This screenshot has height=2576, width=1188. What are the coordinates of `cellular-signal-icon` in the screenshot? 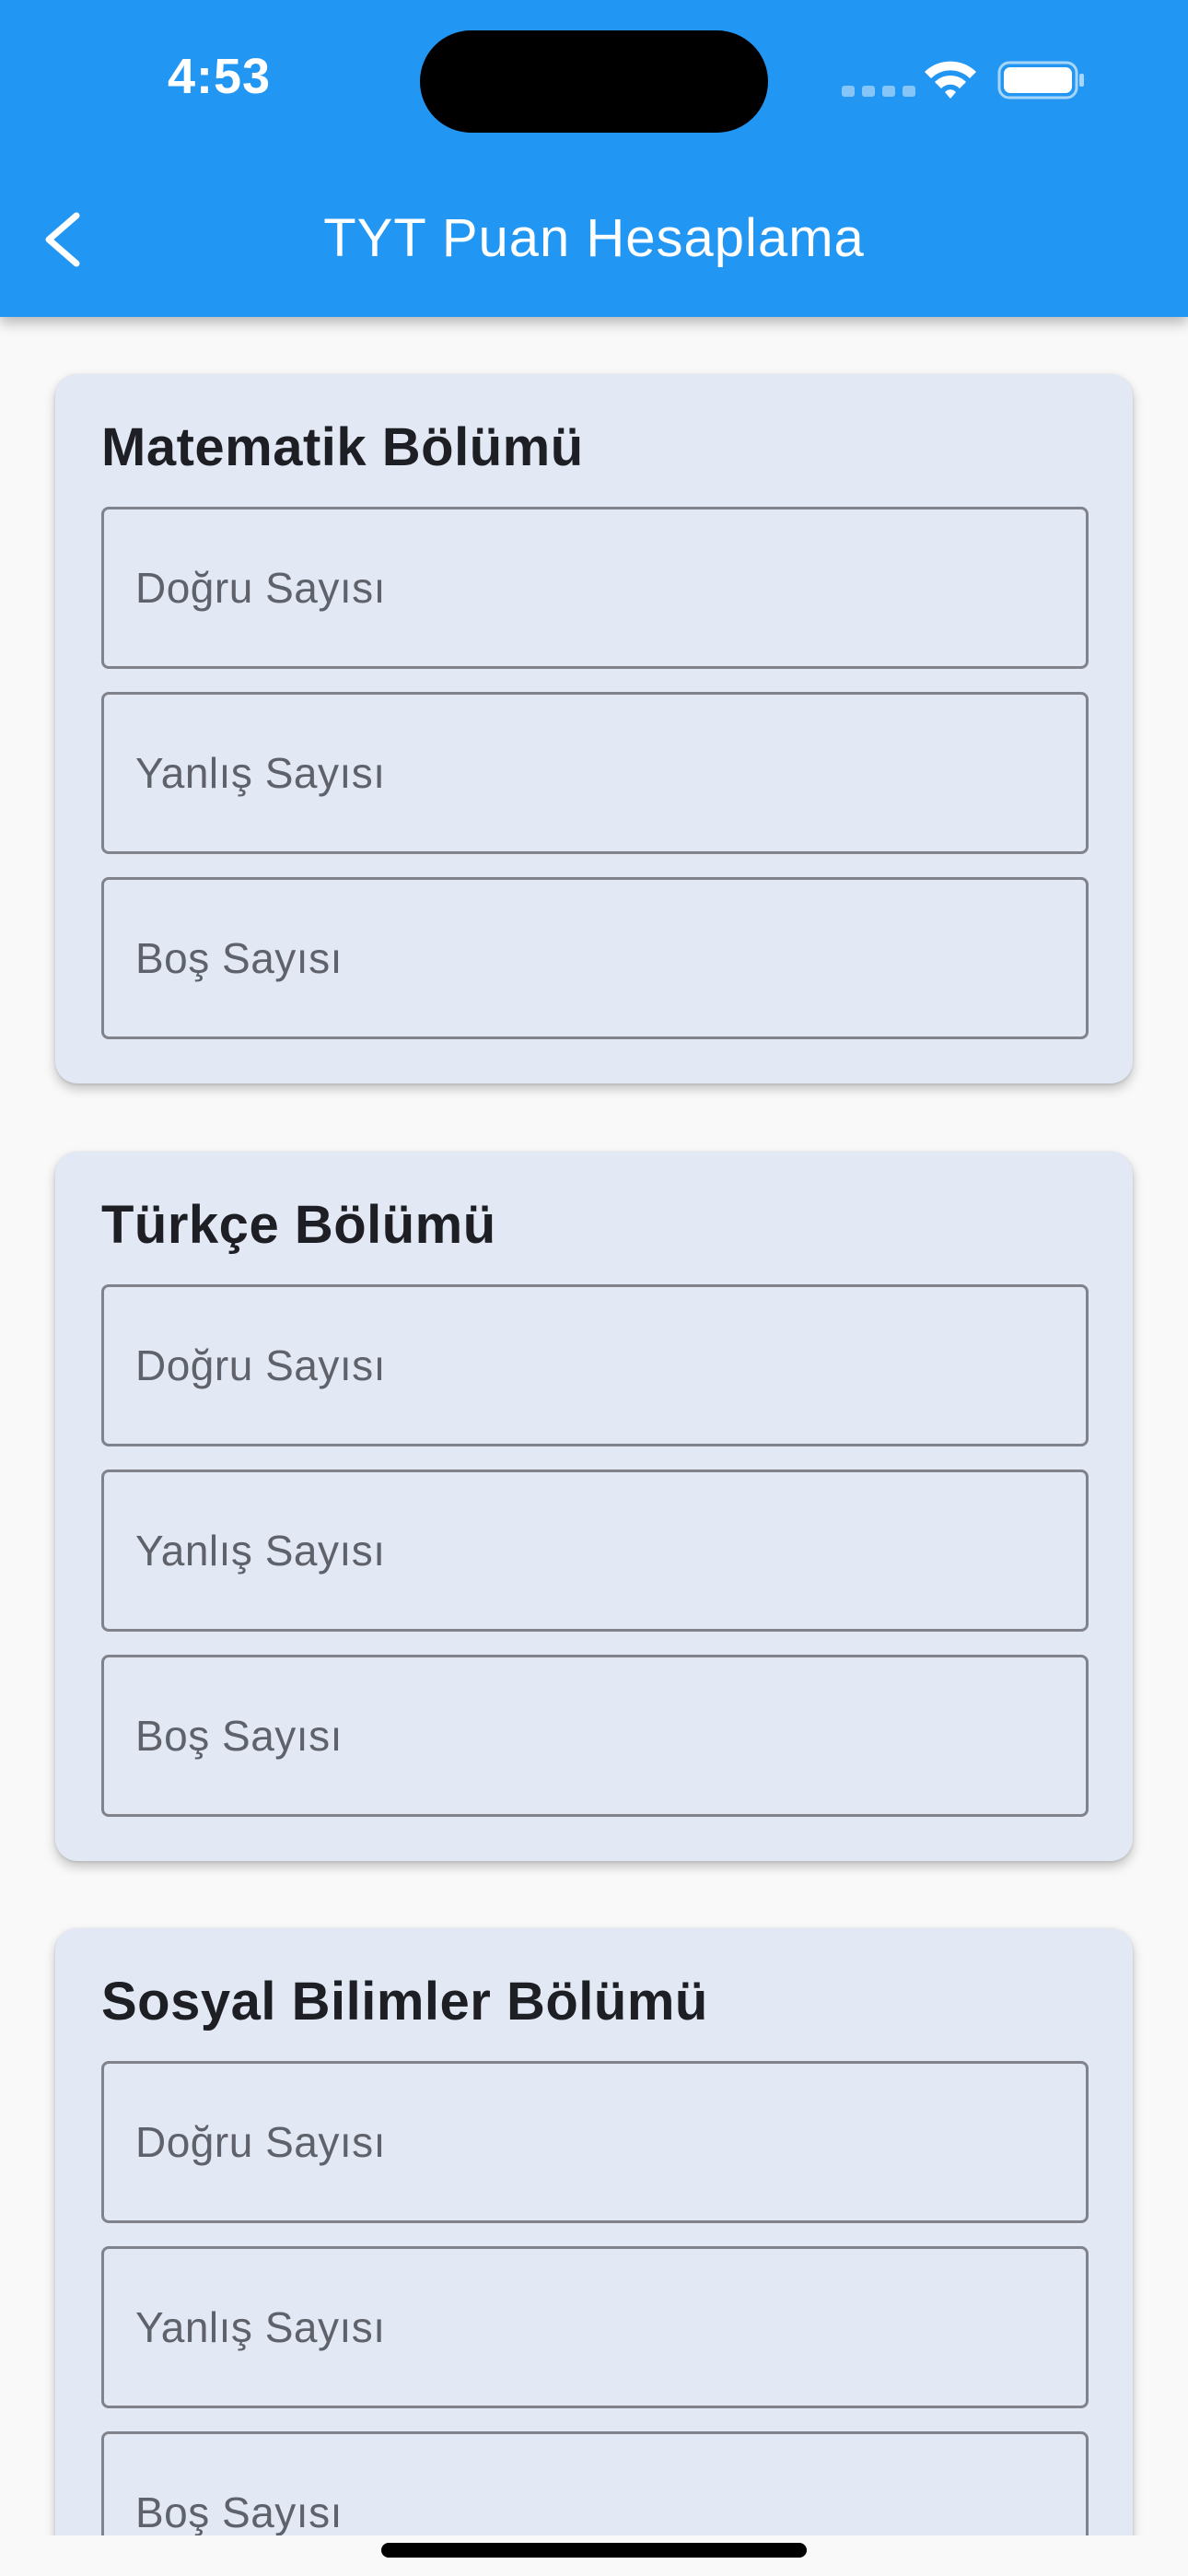 It's located at (878, 91).